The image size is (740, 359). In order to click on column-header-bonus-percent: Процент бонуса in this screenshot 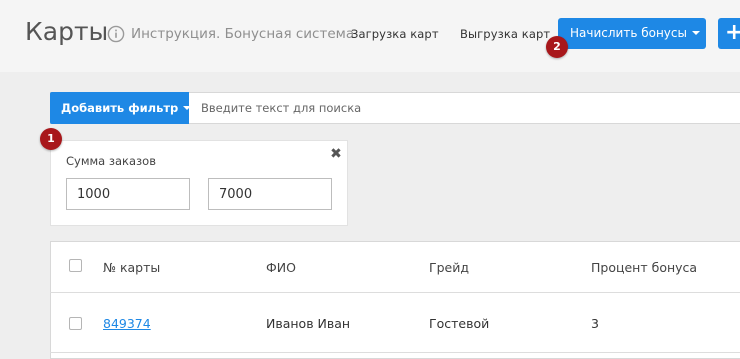, I will do `click(644, 268)`.